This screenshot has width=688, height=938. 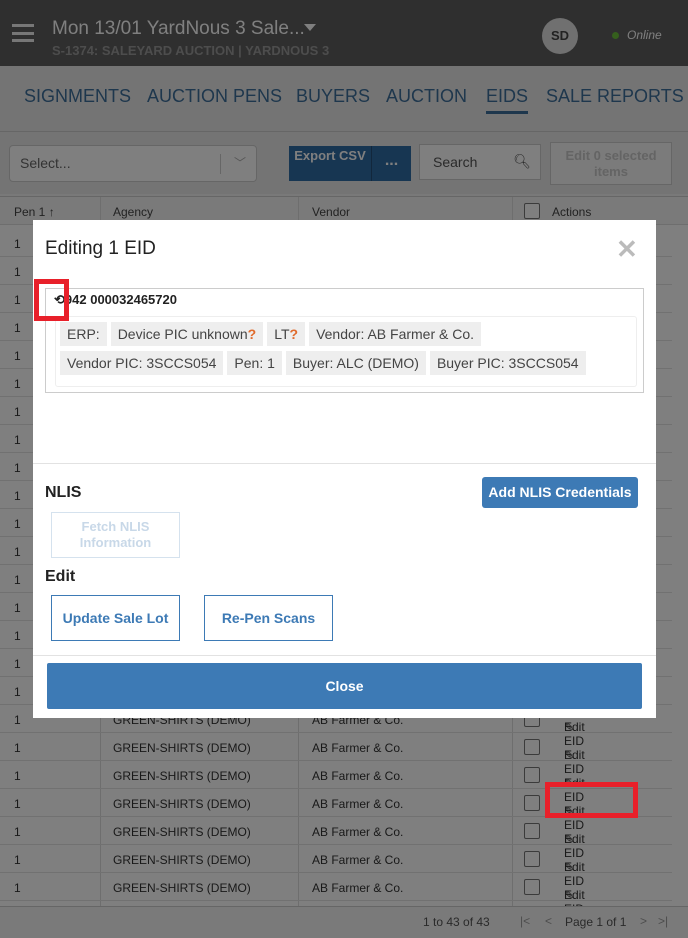 I want to click on update-sale-lot-button: Update Sale Lot, so click(x=115, y=618).